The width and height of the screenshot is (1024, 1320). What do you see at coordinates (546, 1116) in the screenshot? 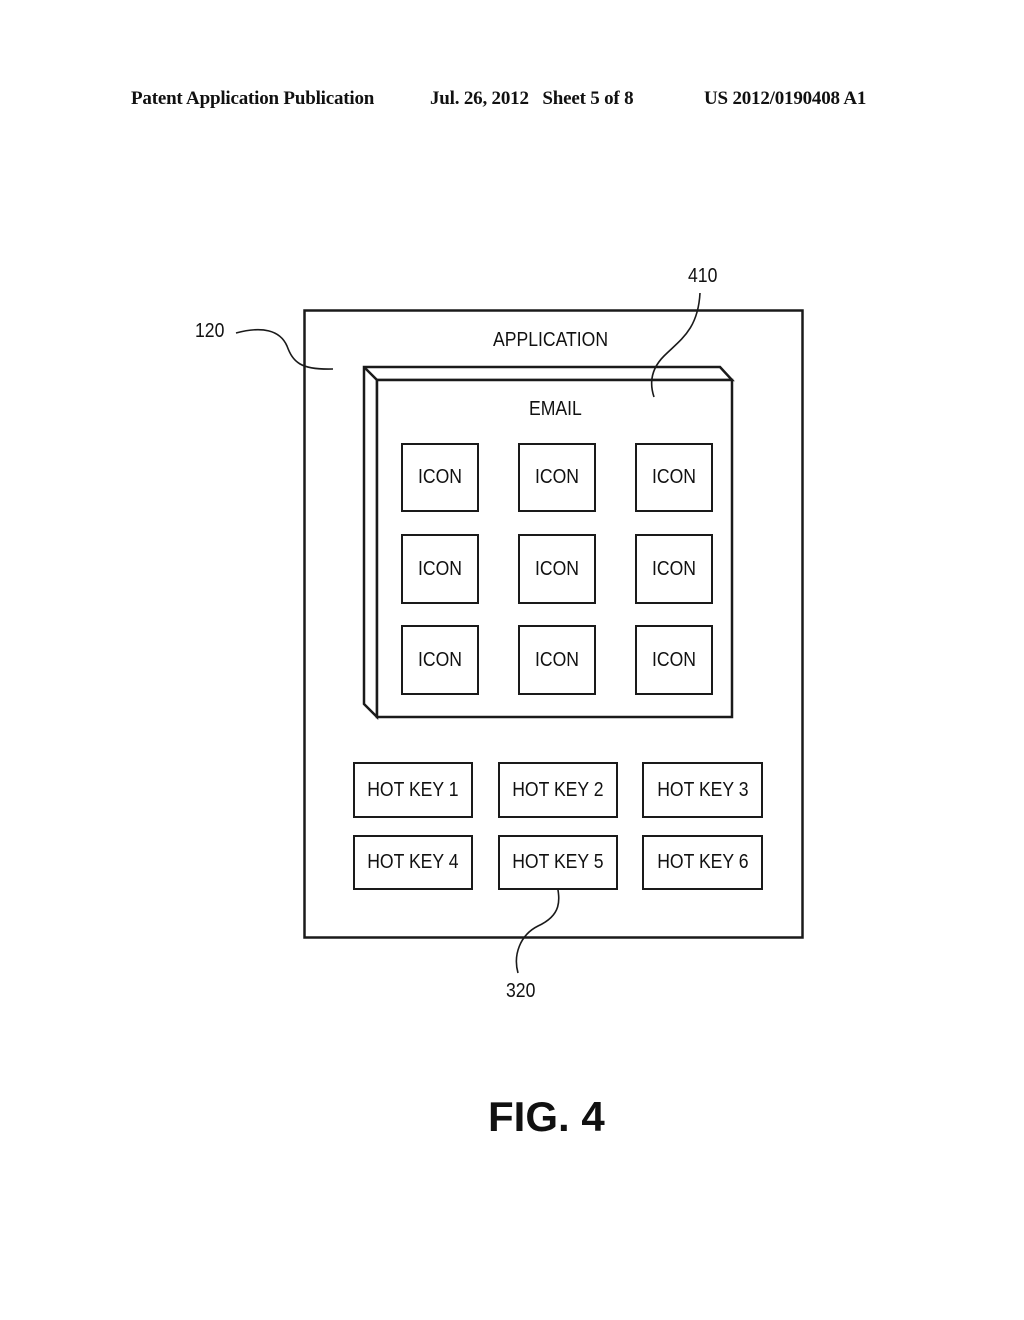
I see `figure-caption: FIG. 4` at bounding box center [546, 1116].